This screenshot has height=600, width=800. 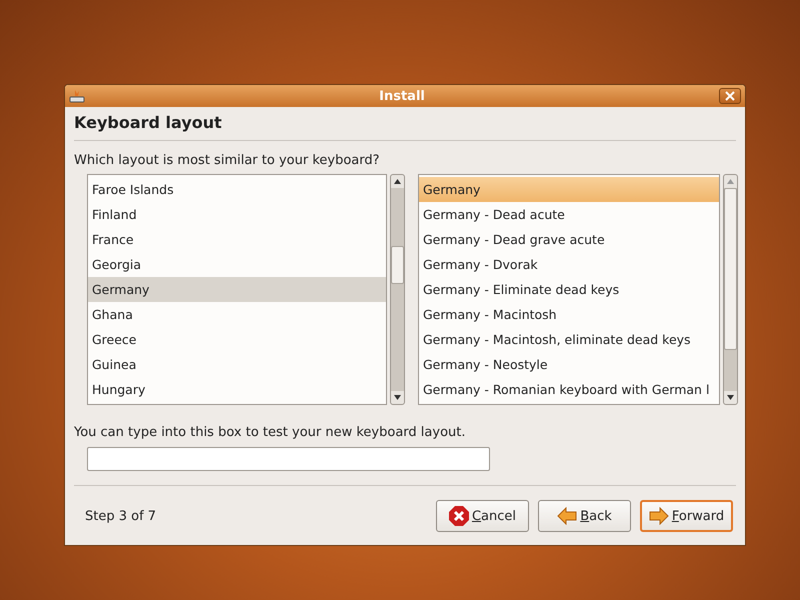 What do you see at coordinates (569, 364) in the screenshot?
I see `variant-item: Germany - Neostyle` at bounding box center [569, 364].